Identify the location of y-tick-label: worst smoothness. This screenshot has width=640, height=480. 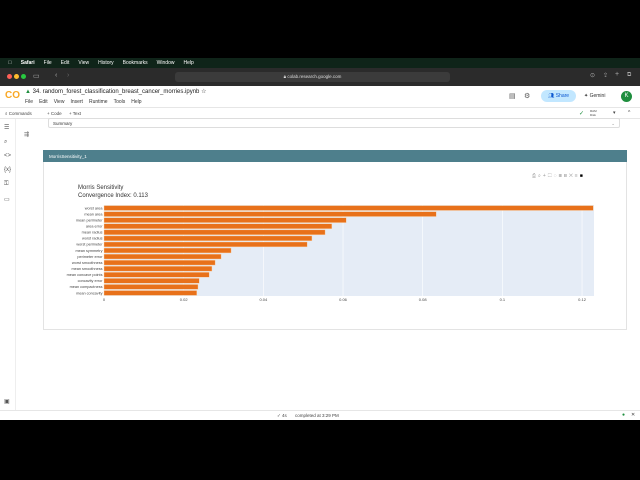
(87, 263).